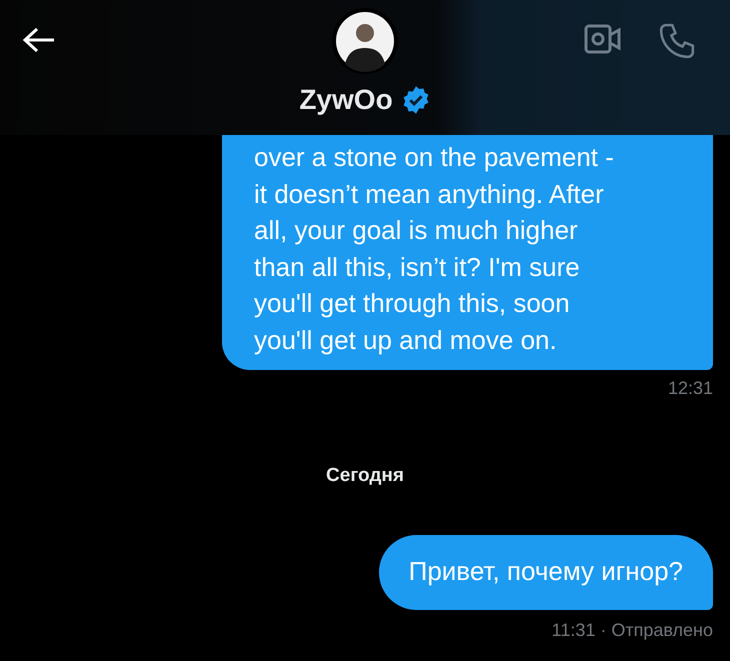 The image size is (730, 661). What do you see at coordinates (365, 476) in the screenshot?
I see `date-divider: Сегодня` at bounding box center [365, 476].